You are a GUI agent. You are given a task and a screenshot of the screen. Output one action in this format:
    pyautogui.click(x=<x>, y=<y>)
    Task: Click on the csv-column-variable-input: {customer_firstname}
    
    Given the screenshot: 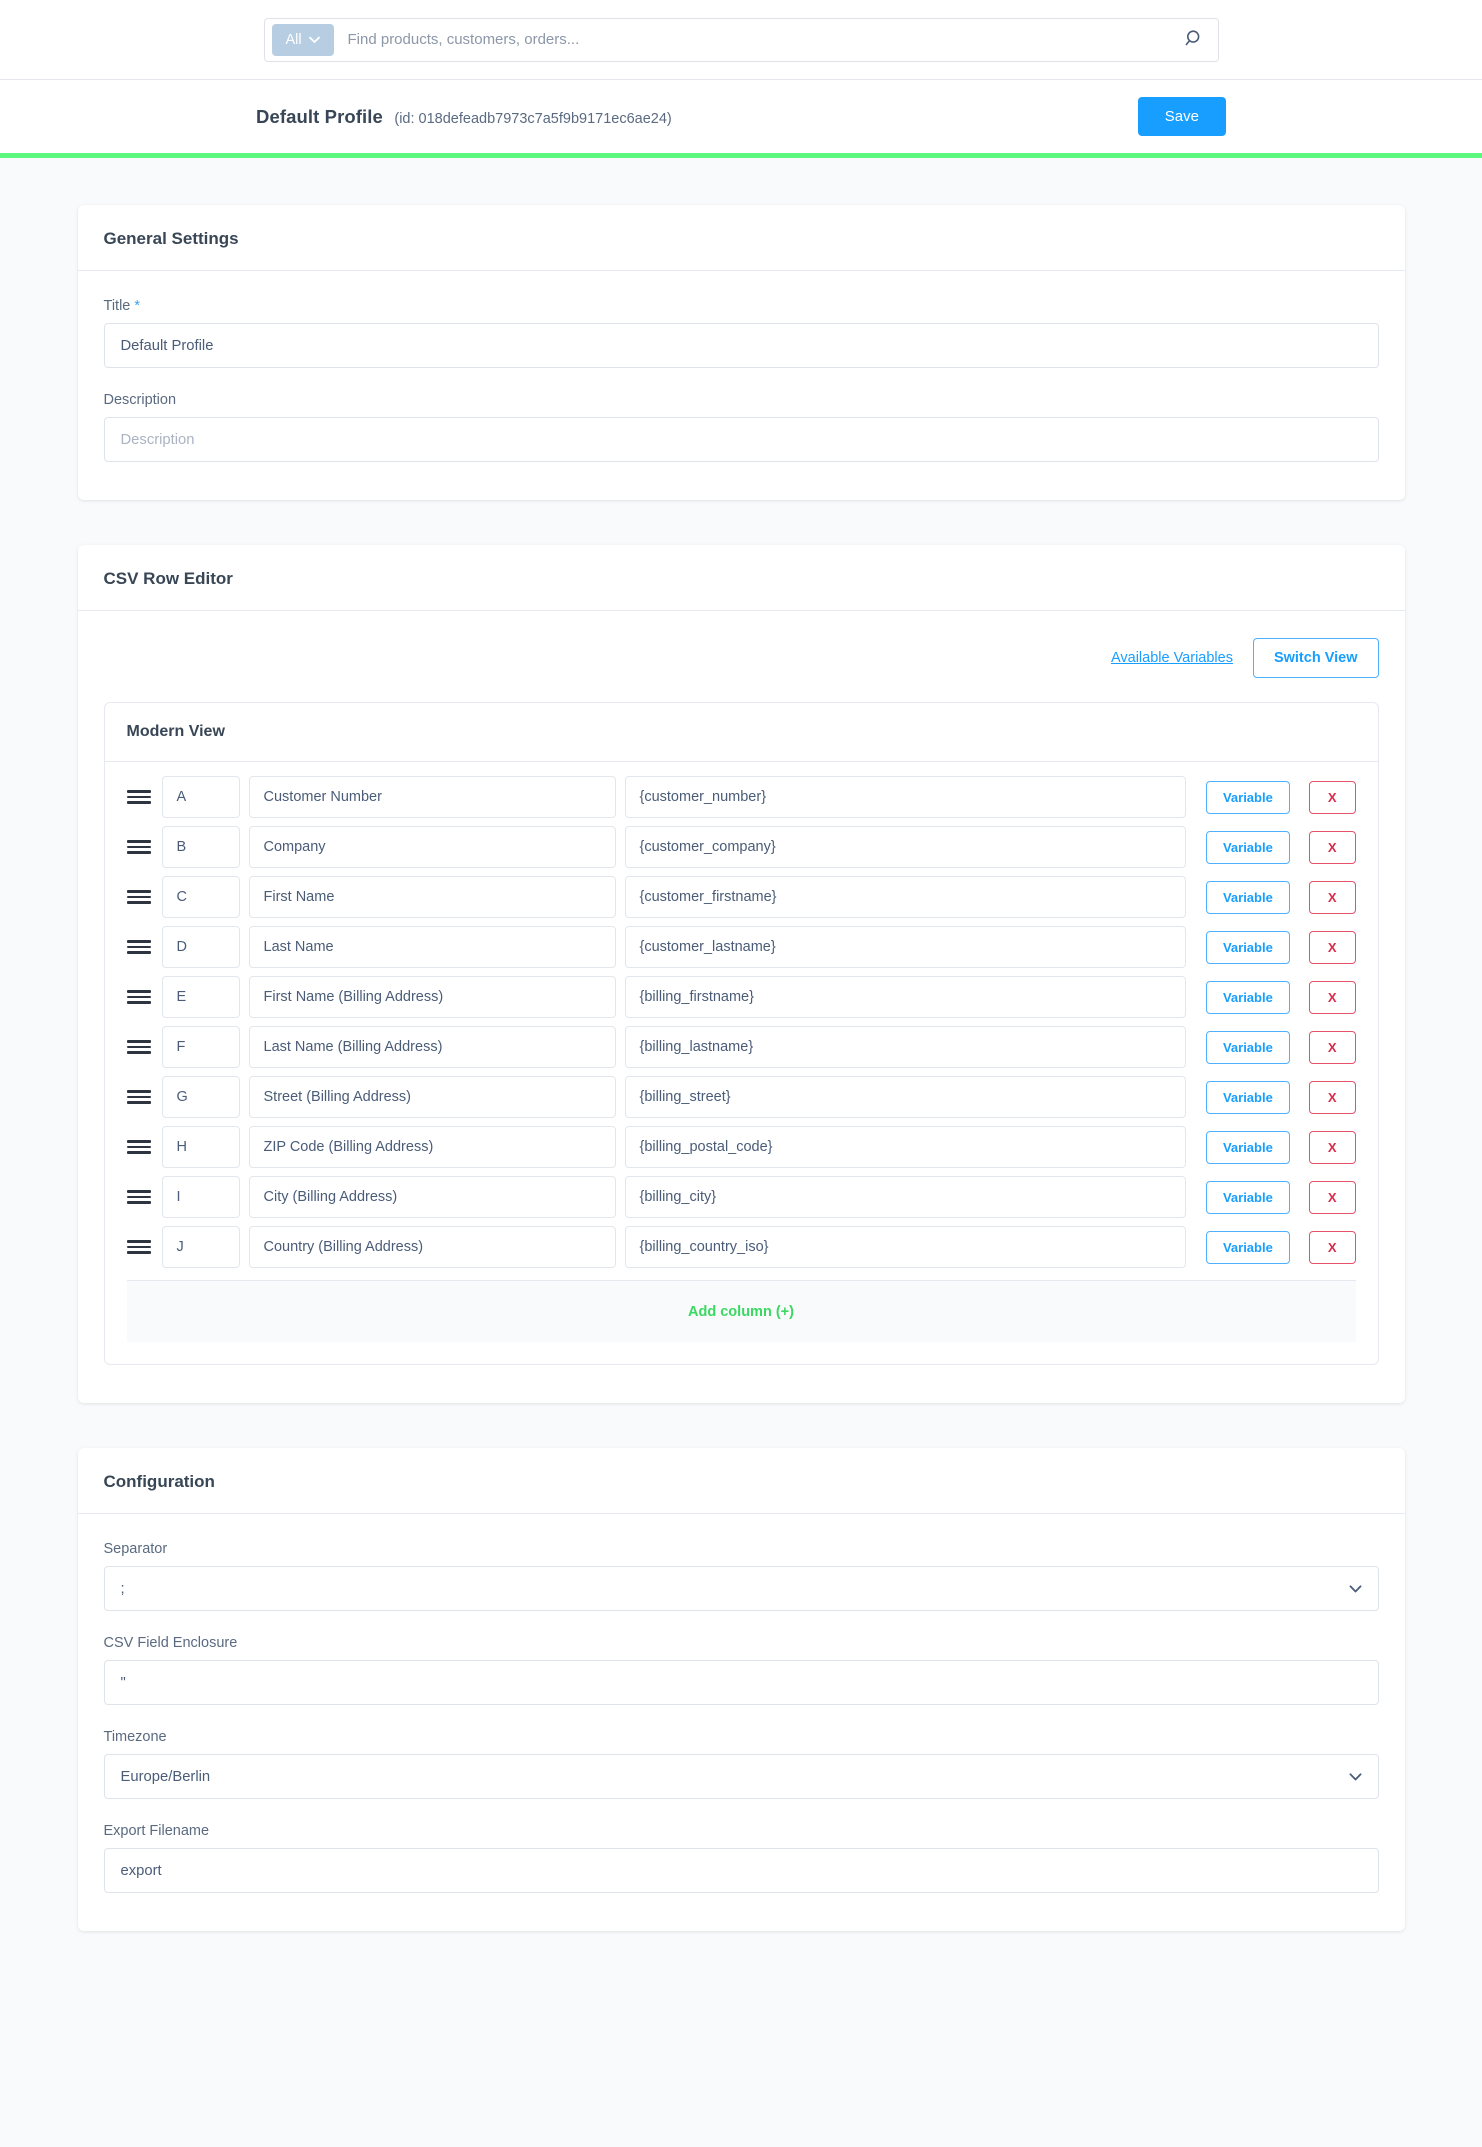 What is the action you would take?
    pyautogui.click(x=905, y=897)
    